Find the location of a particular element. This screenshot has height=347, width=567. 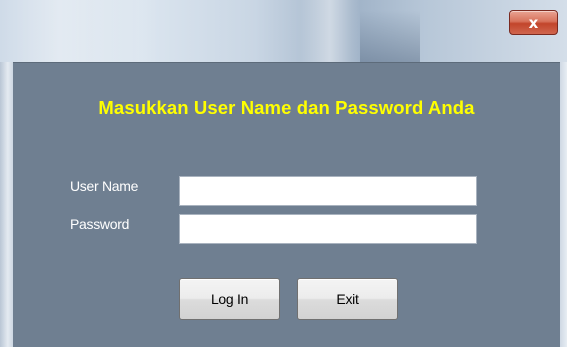

window-frame-left is located at coordinates (6, 204).